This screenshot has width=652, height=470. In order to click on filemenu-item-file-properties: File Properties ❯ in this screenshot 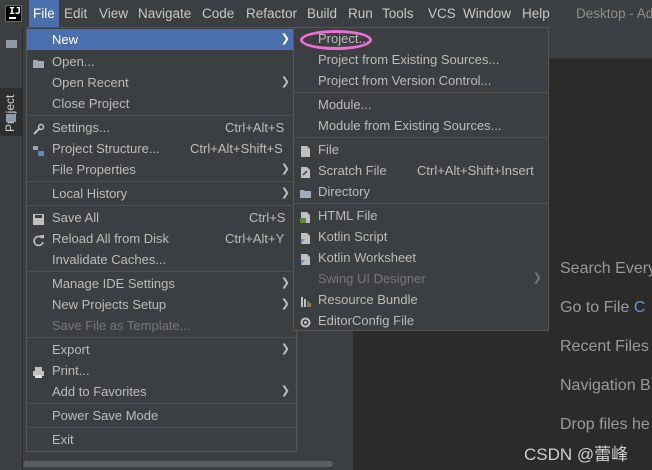, I will do `click(161, 169)`.